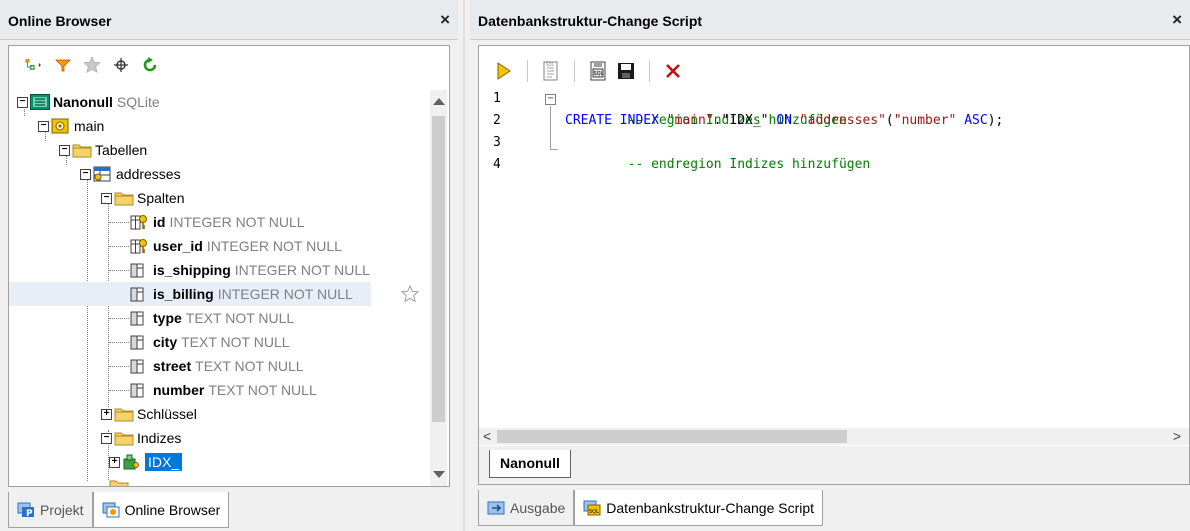 The height and width of the screenshot is (531, 1190). I want to click on columns-folder-label: Spalten, so click(161, 198).